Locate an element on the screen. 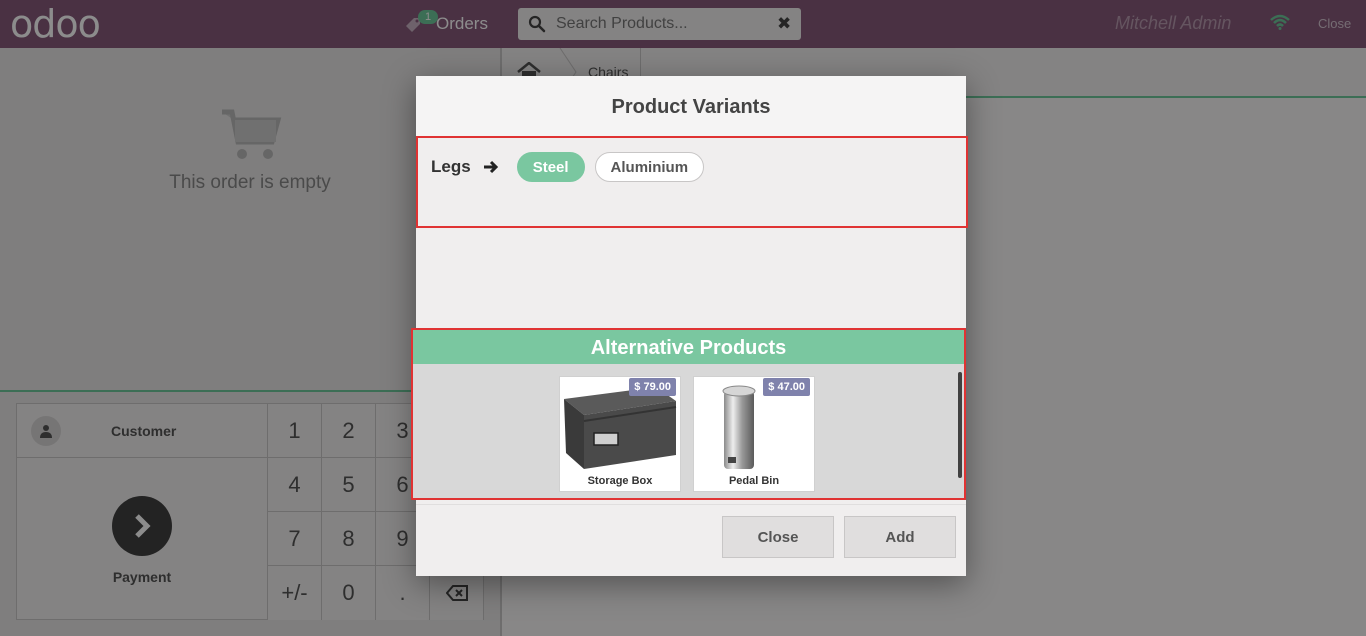 This screenshot has width=1366, height=636. alternative-products-list: $ 79.00 Storage Box $ 47.00 Pedal Bin is located at coordinates (688, 431).